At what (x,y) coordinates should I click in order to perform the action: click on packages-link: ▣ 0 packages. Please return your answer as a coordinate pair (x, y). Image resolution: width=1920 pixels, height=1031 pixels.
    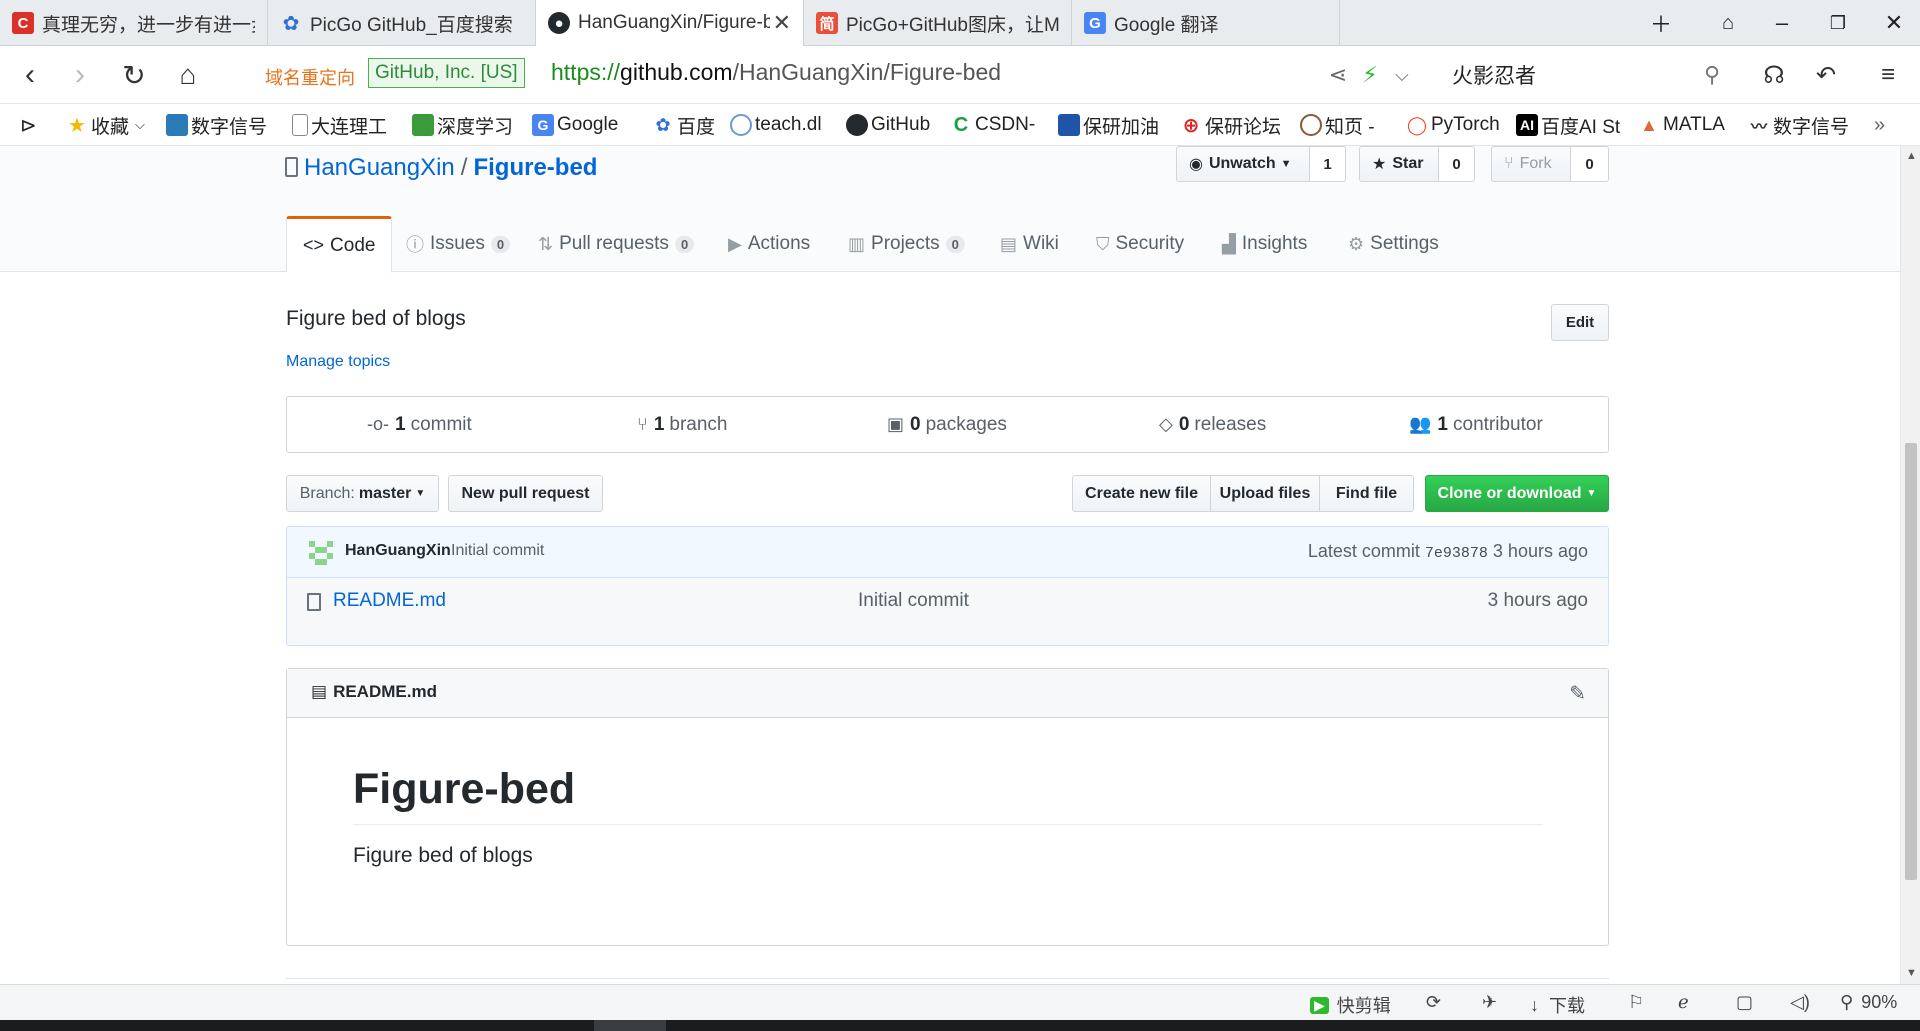
    Looking at the image, I should click on (947, 424).